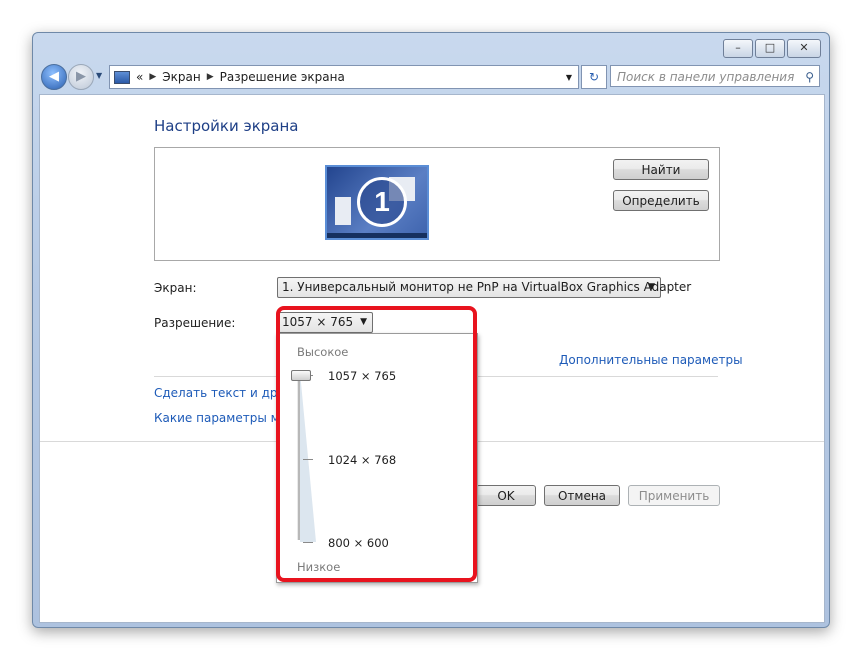 Image resolution: width=859 pixels, height=658 pixels. I want to click on resolution-option: 800 × 600, so click(358, 543).